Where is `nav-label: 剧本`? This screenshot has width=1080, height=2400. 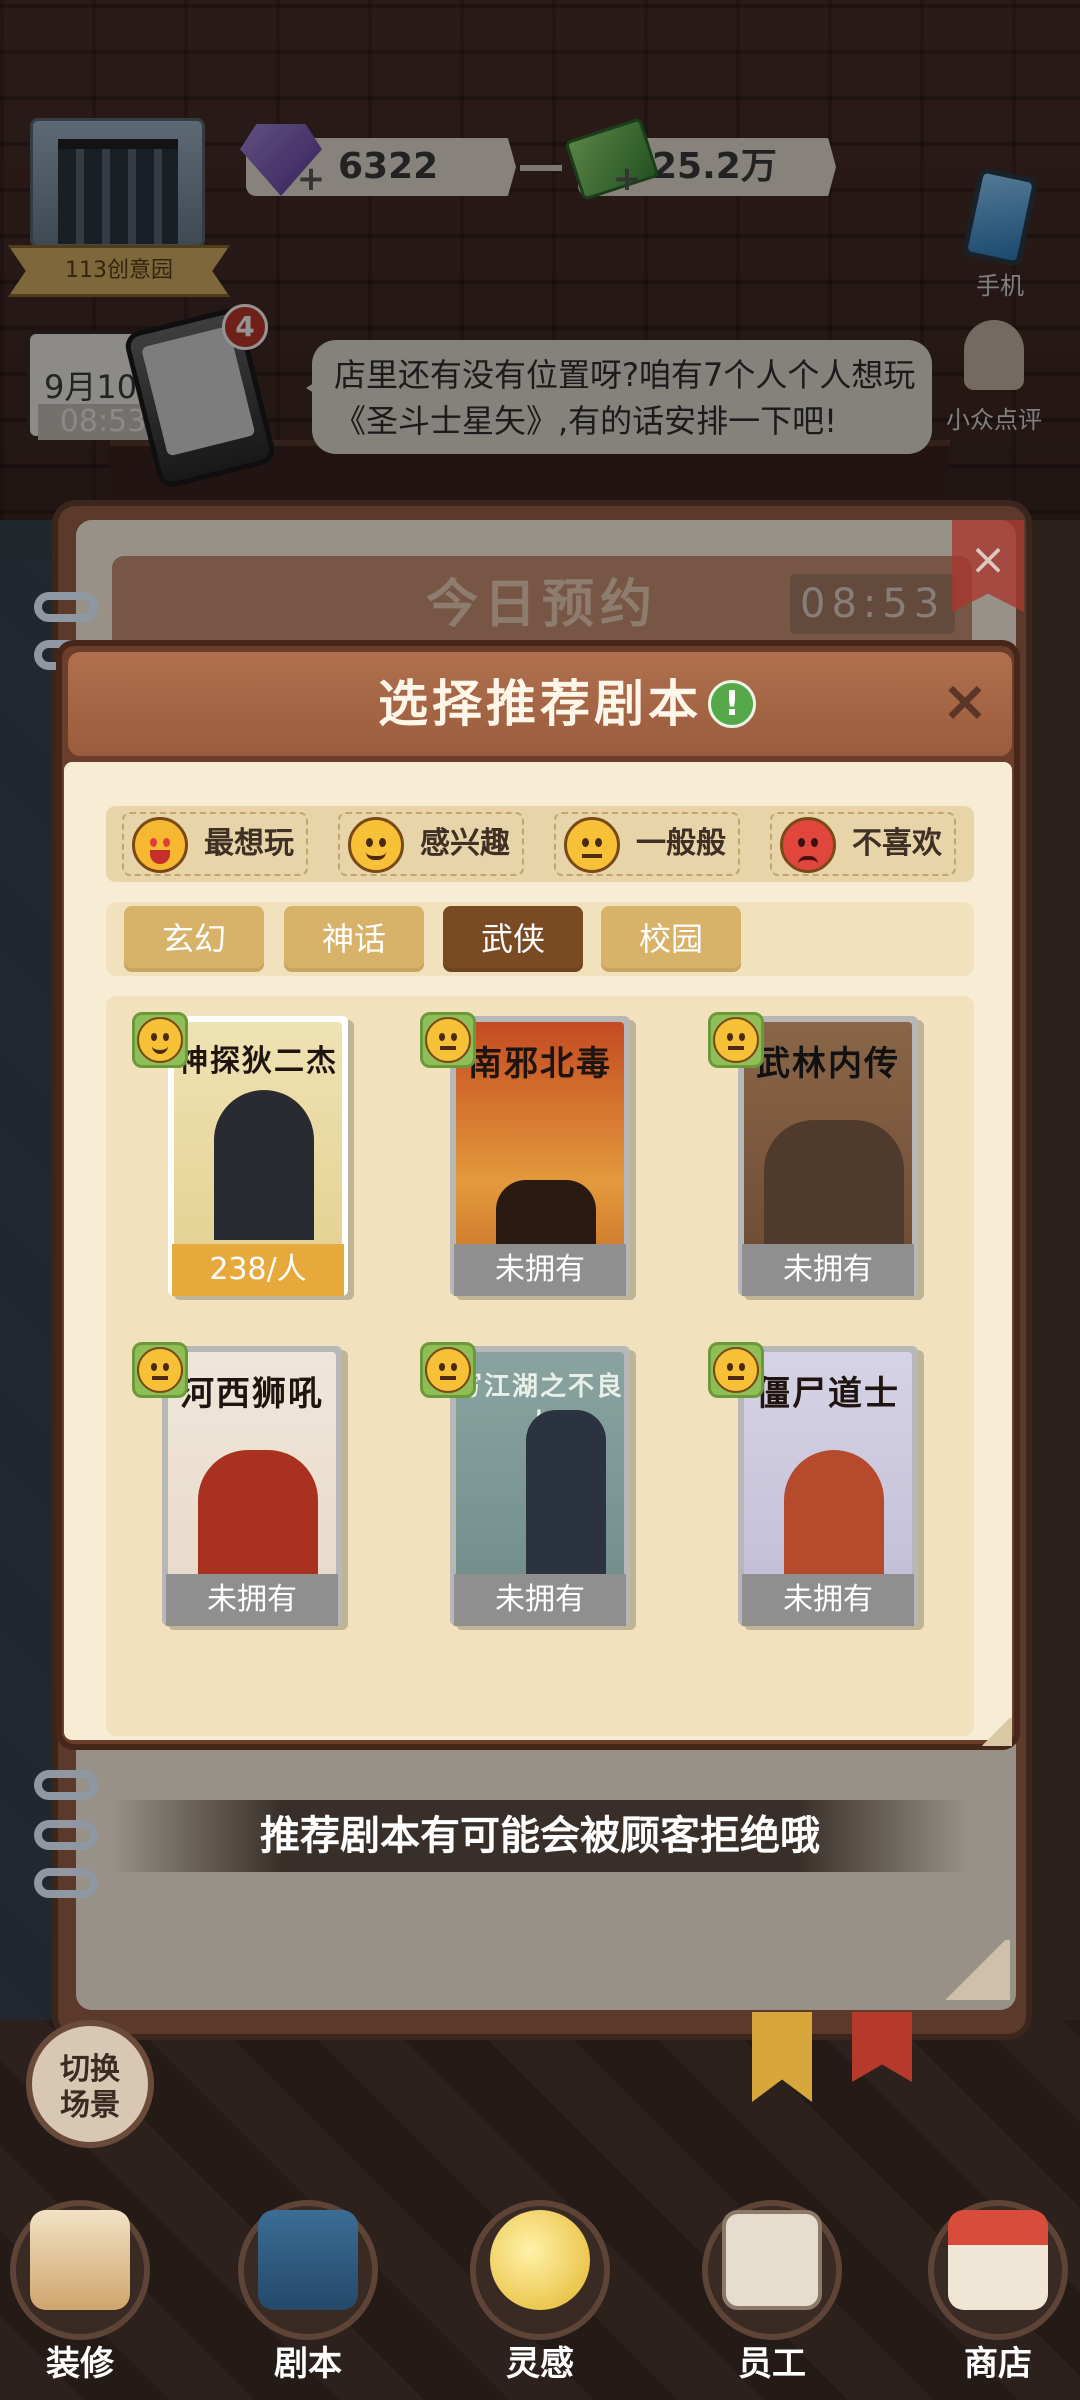
nav-label: 剧本 is located at coordinates (308, 2364).